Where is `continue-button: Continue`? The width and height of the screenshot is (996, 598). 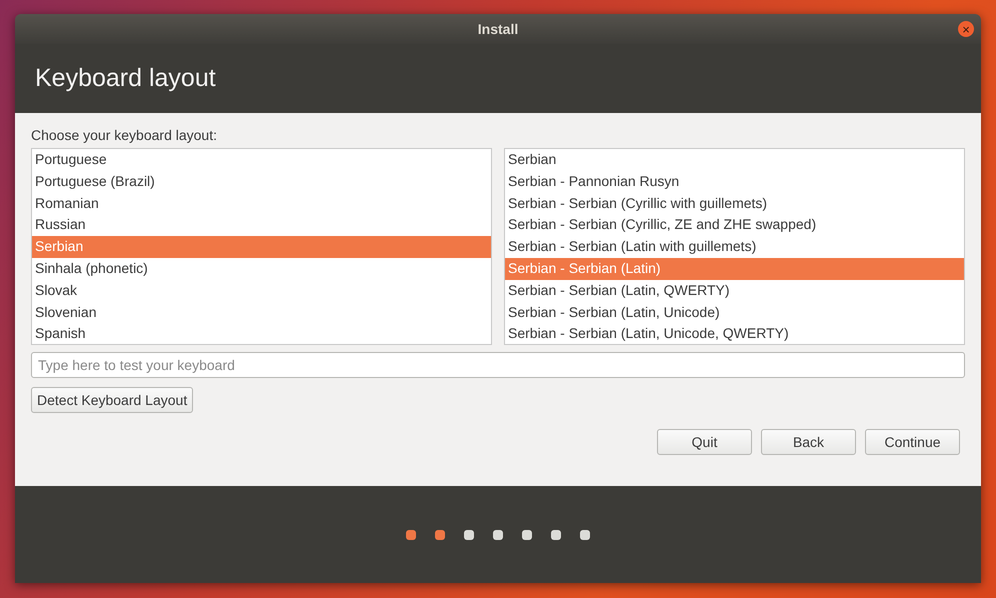
continue-button: Continue is located at coordinates (912, 442).